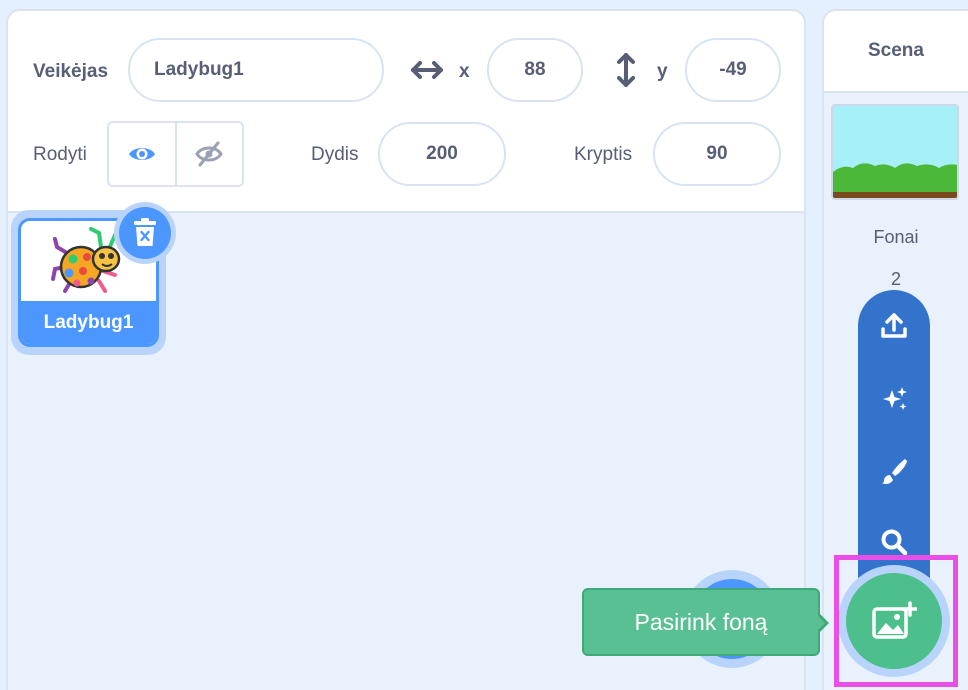  What do you see at coordinates (894, 542) in the screenshot?
I see `search-icon` at bounding box center [894, 542].